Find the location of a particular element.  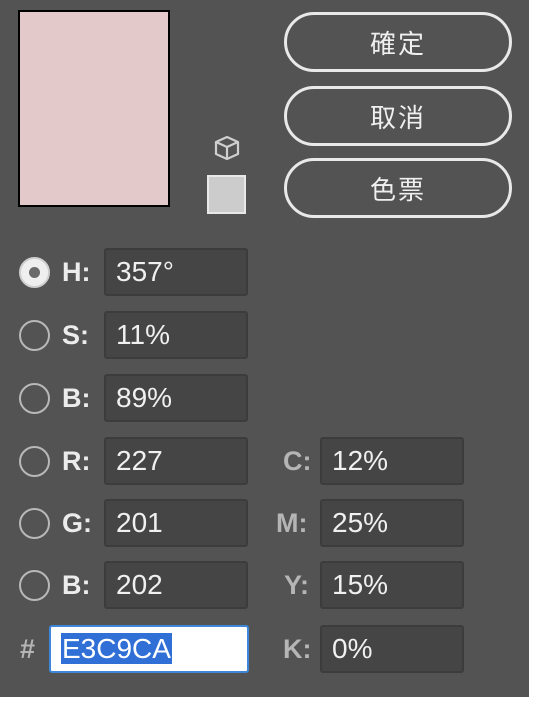

saturation-radio is located at coordinates (34, 335).